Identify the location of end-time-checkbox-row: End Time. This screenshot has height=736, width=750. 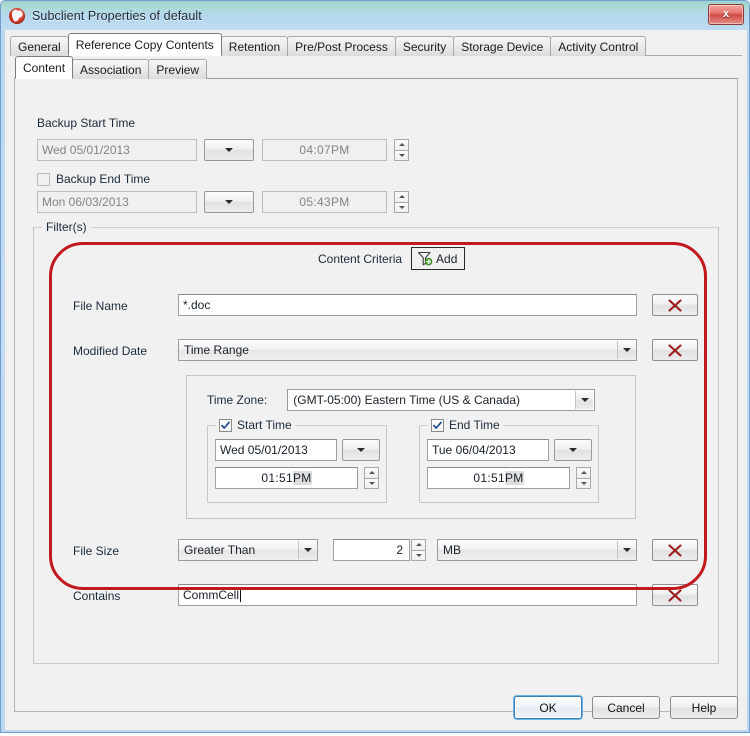
(465, 425).